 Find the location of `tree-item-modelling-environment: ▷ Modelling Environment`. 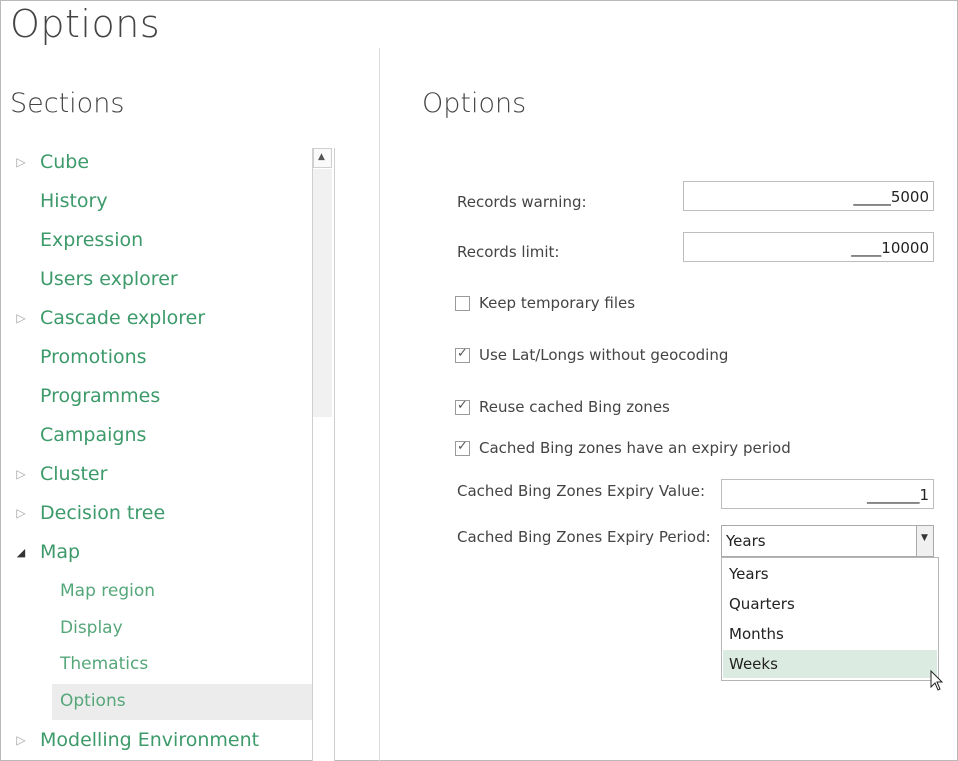

tree-item-modelling-environment: ▷ Modelling Environment is located at coordinates (156, 741).